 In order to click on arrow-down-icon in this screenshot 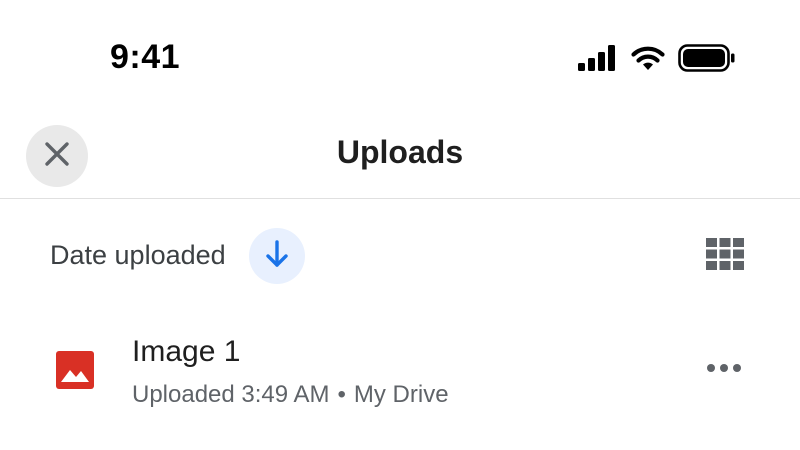, I will do `click(277, 256)`.